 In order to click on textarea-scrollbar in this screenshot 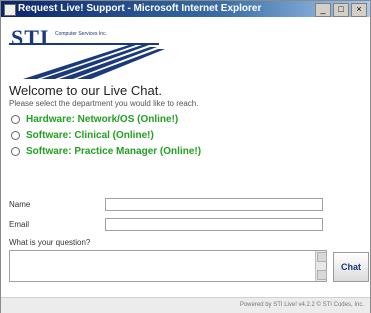, I will do `click(321, 266)`.